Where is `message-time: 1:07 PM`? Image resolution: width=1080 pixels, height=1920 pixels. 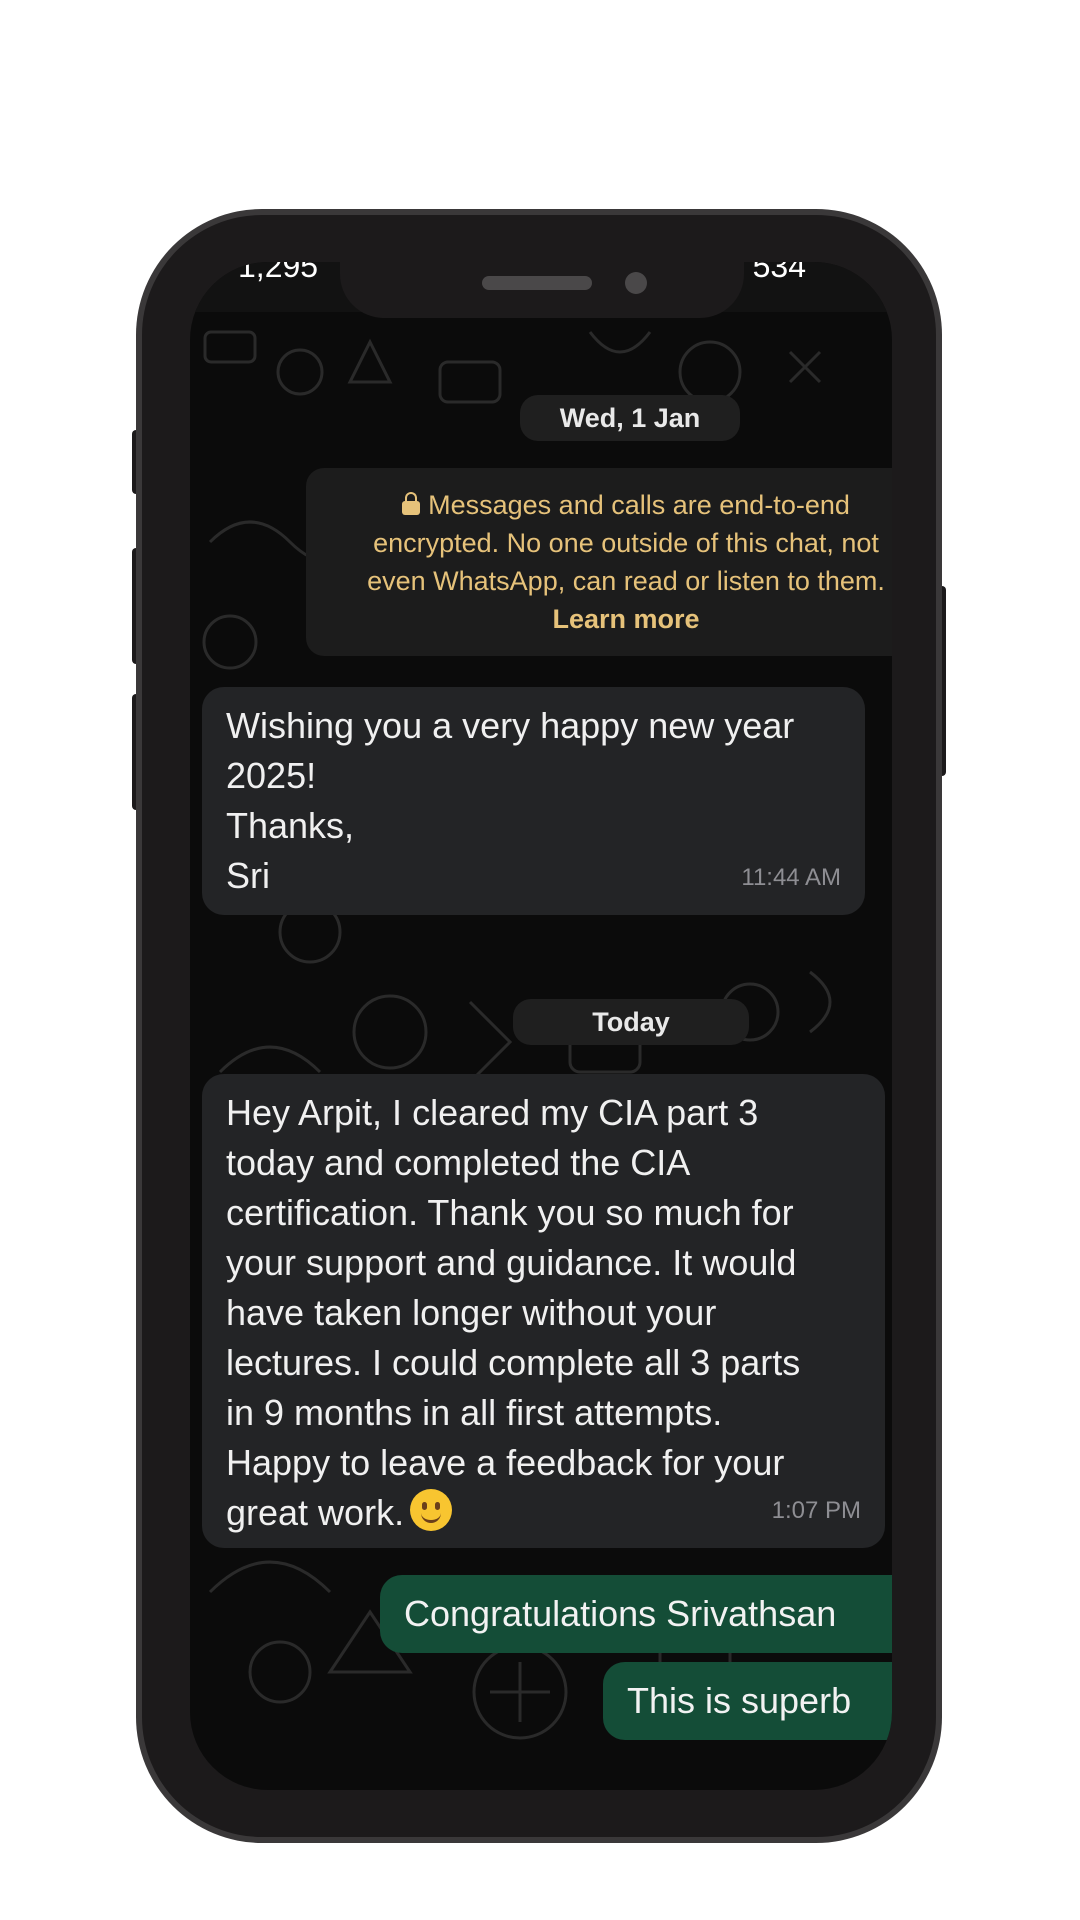
message-time: 1:07 PM is located at coordinates (816, 1510).